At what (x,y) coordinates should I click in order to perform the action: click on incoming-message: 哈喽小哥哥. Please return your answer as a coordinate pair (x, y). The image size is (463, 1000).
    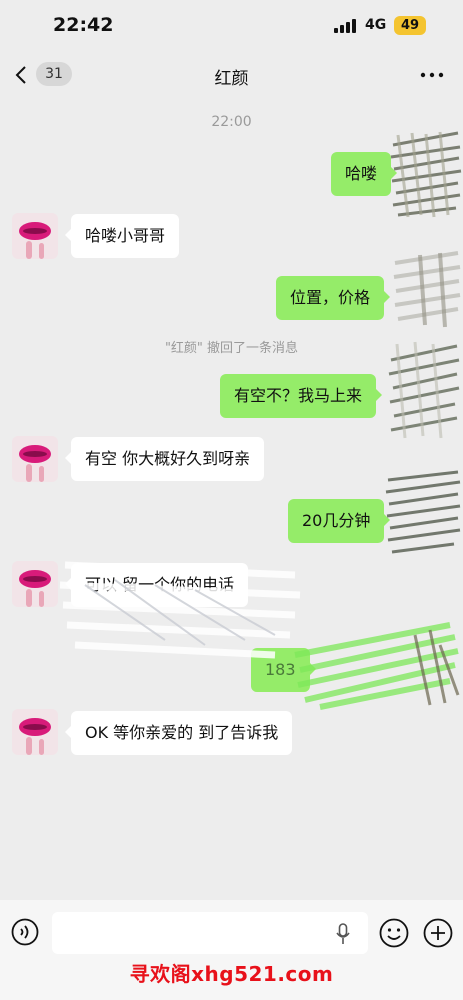
    Looking at the image, I should click on (122, 236).